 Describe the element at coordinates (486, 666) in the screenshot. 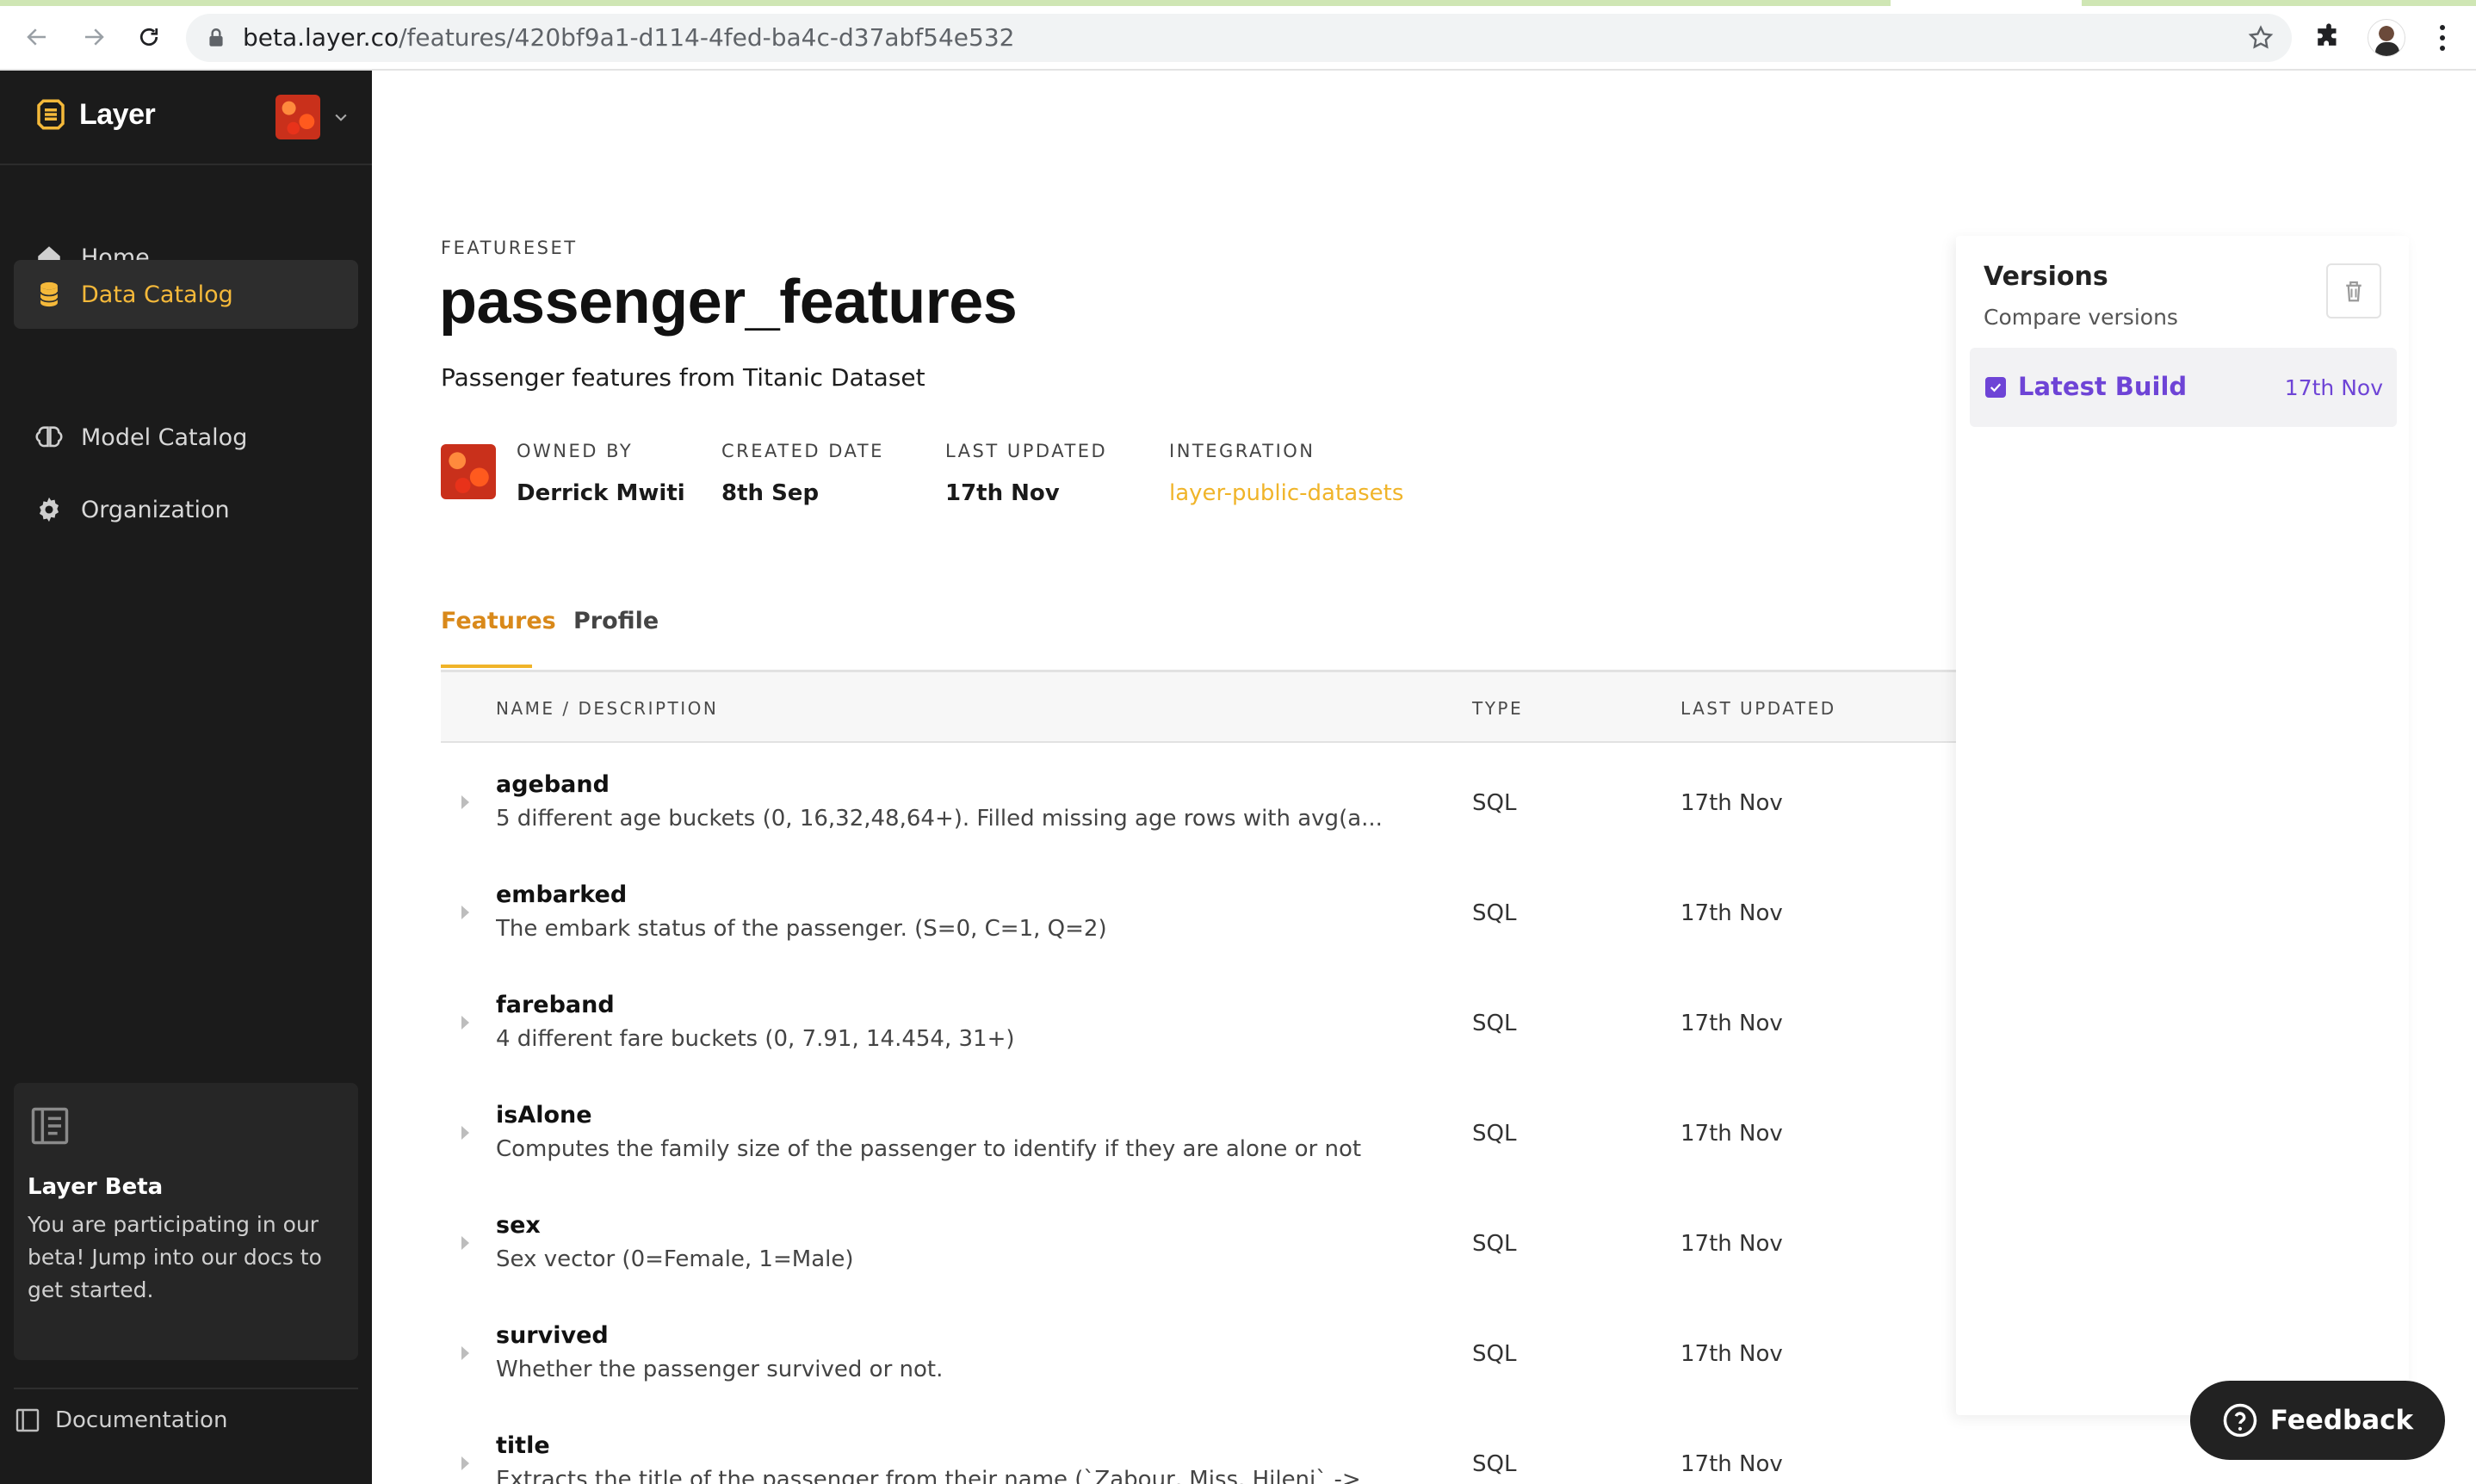

I see `active-tab-indicator` at that location.